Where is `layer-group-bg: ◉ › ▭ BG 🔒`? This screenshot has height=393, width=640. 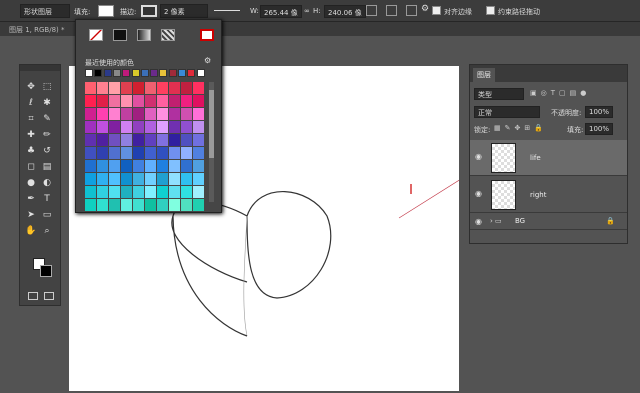 layer-group-bg: ◉ › ▭ BG 🔒 is located at coordinates (548, 222).